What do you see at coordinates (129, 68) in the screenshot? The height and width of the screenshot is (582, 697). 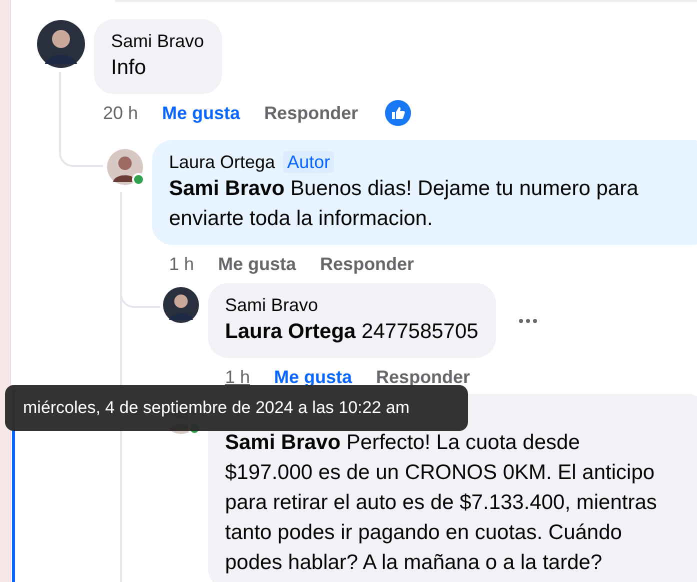 I see `comment-text: Info` at bounding box center [129, 68].